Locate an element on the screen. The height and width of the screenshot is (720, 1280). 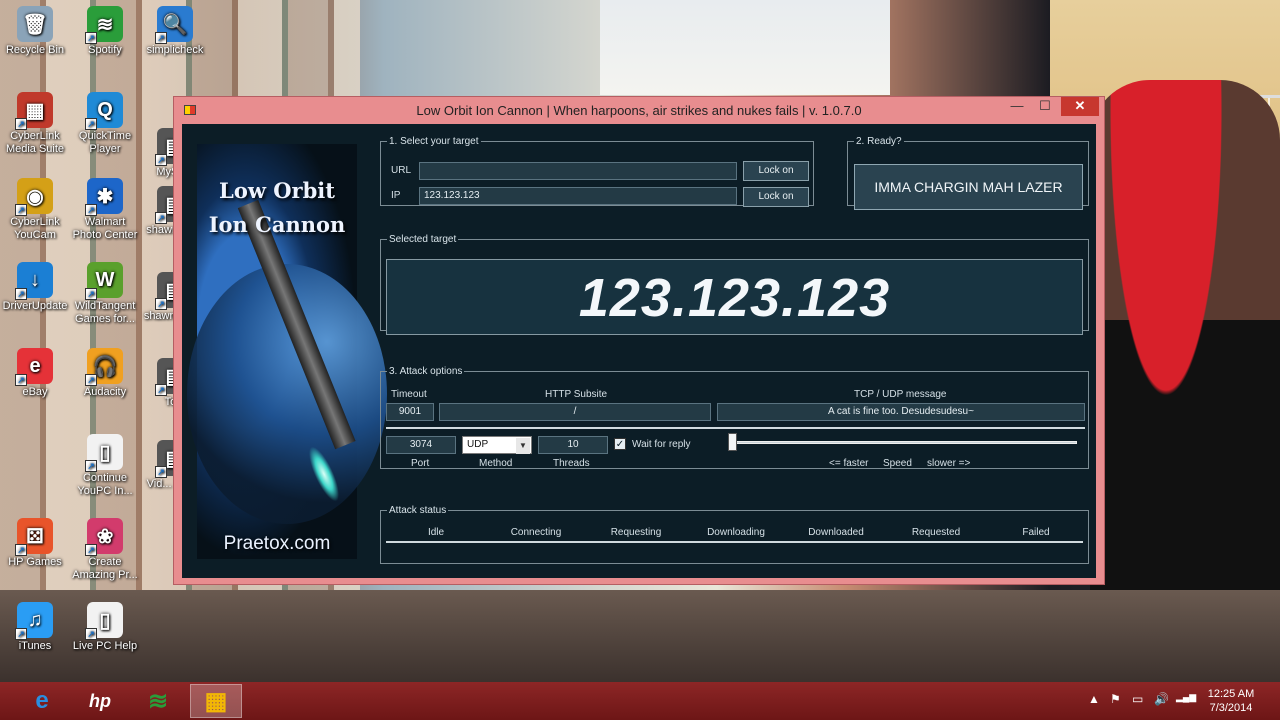
maximize-button: ☐ is located at coordinates (1045, 106).